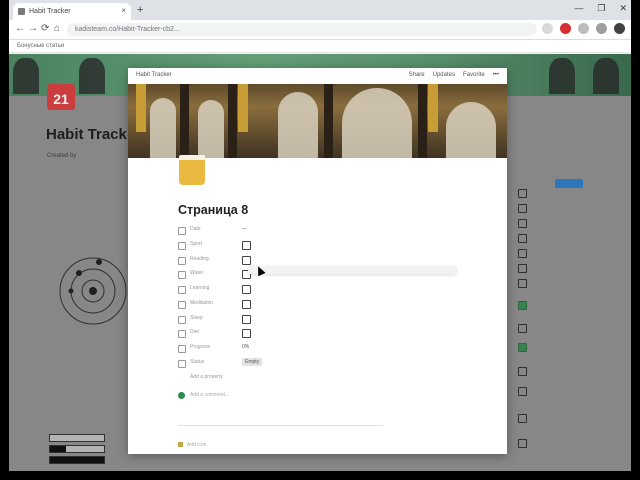 The height and width of the screenshot is (480, 640). I want to click on home-icon: ⌂, so click(57, 28).